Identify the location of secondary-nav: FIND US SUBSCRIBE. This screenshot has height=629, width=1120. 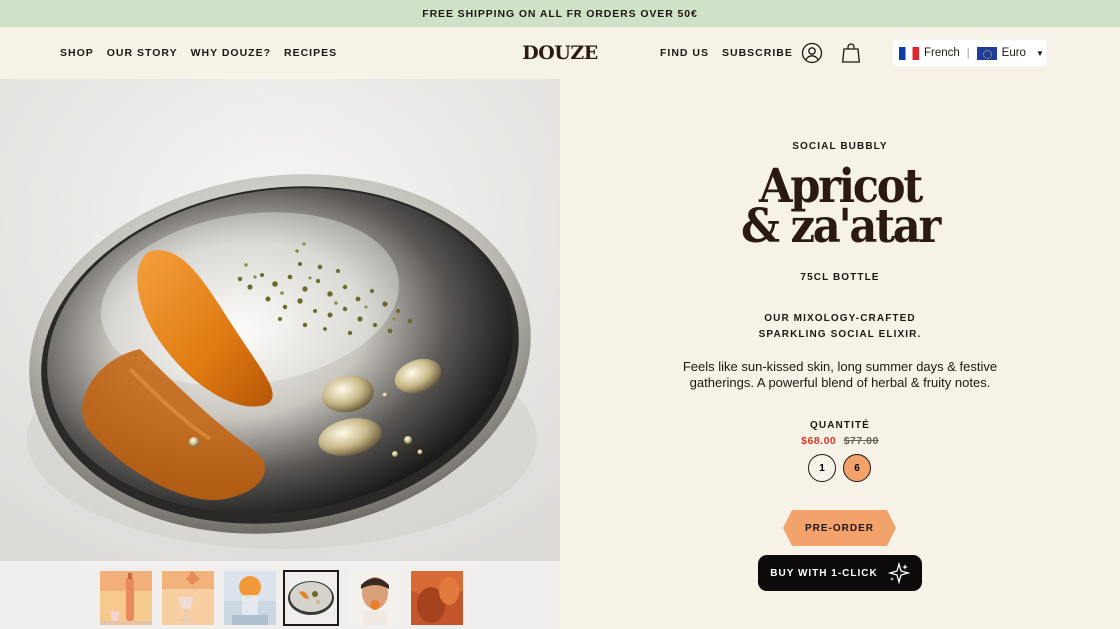
(726, 53).